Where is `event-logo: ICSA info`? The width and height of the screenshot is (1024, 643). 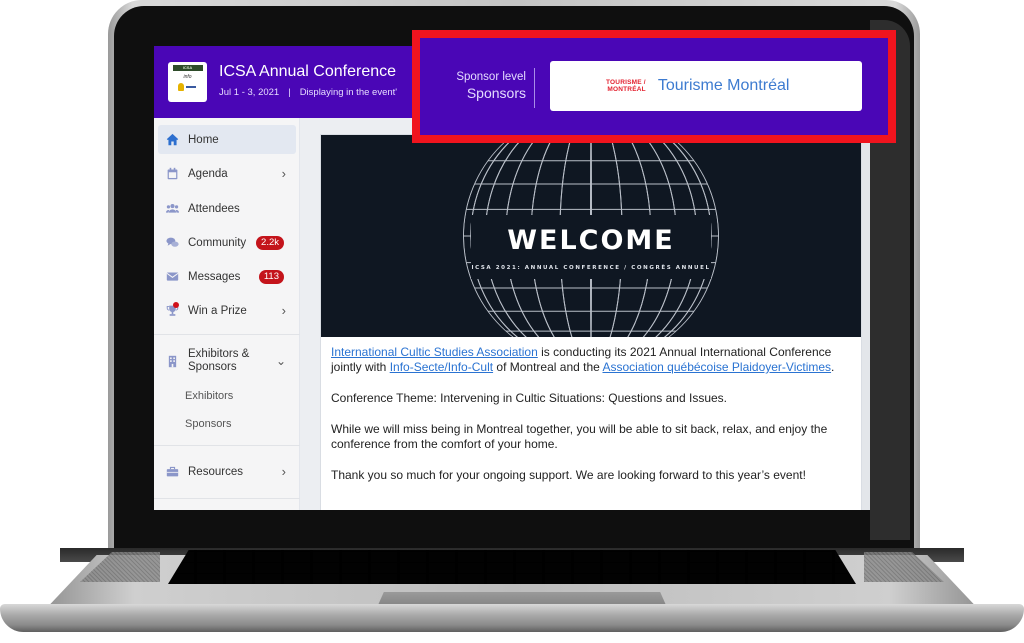 event-logo: ICSA info is located at coordinates (187, 82).